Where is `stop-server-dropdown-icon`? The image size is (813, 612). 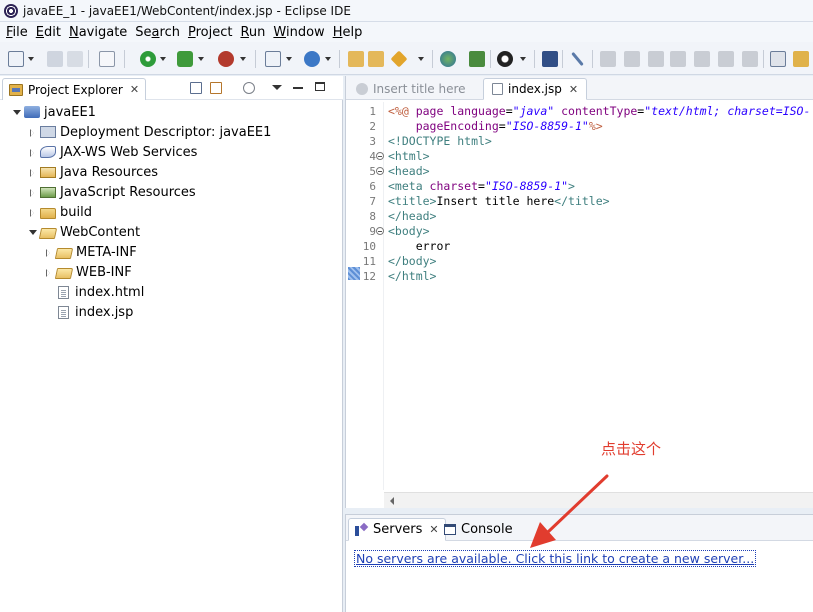 stop-server-dropdown-icon is located at coordinates (243, 59).